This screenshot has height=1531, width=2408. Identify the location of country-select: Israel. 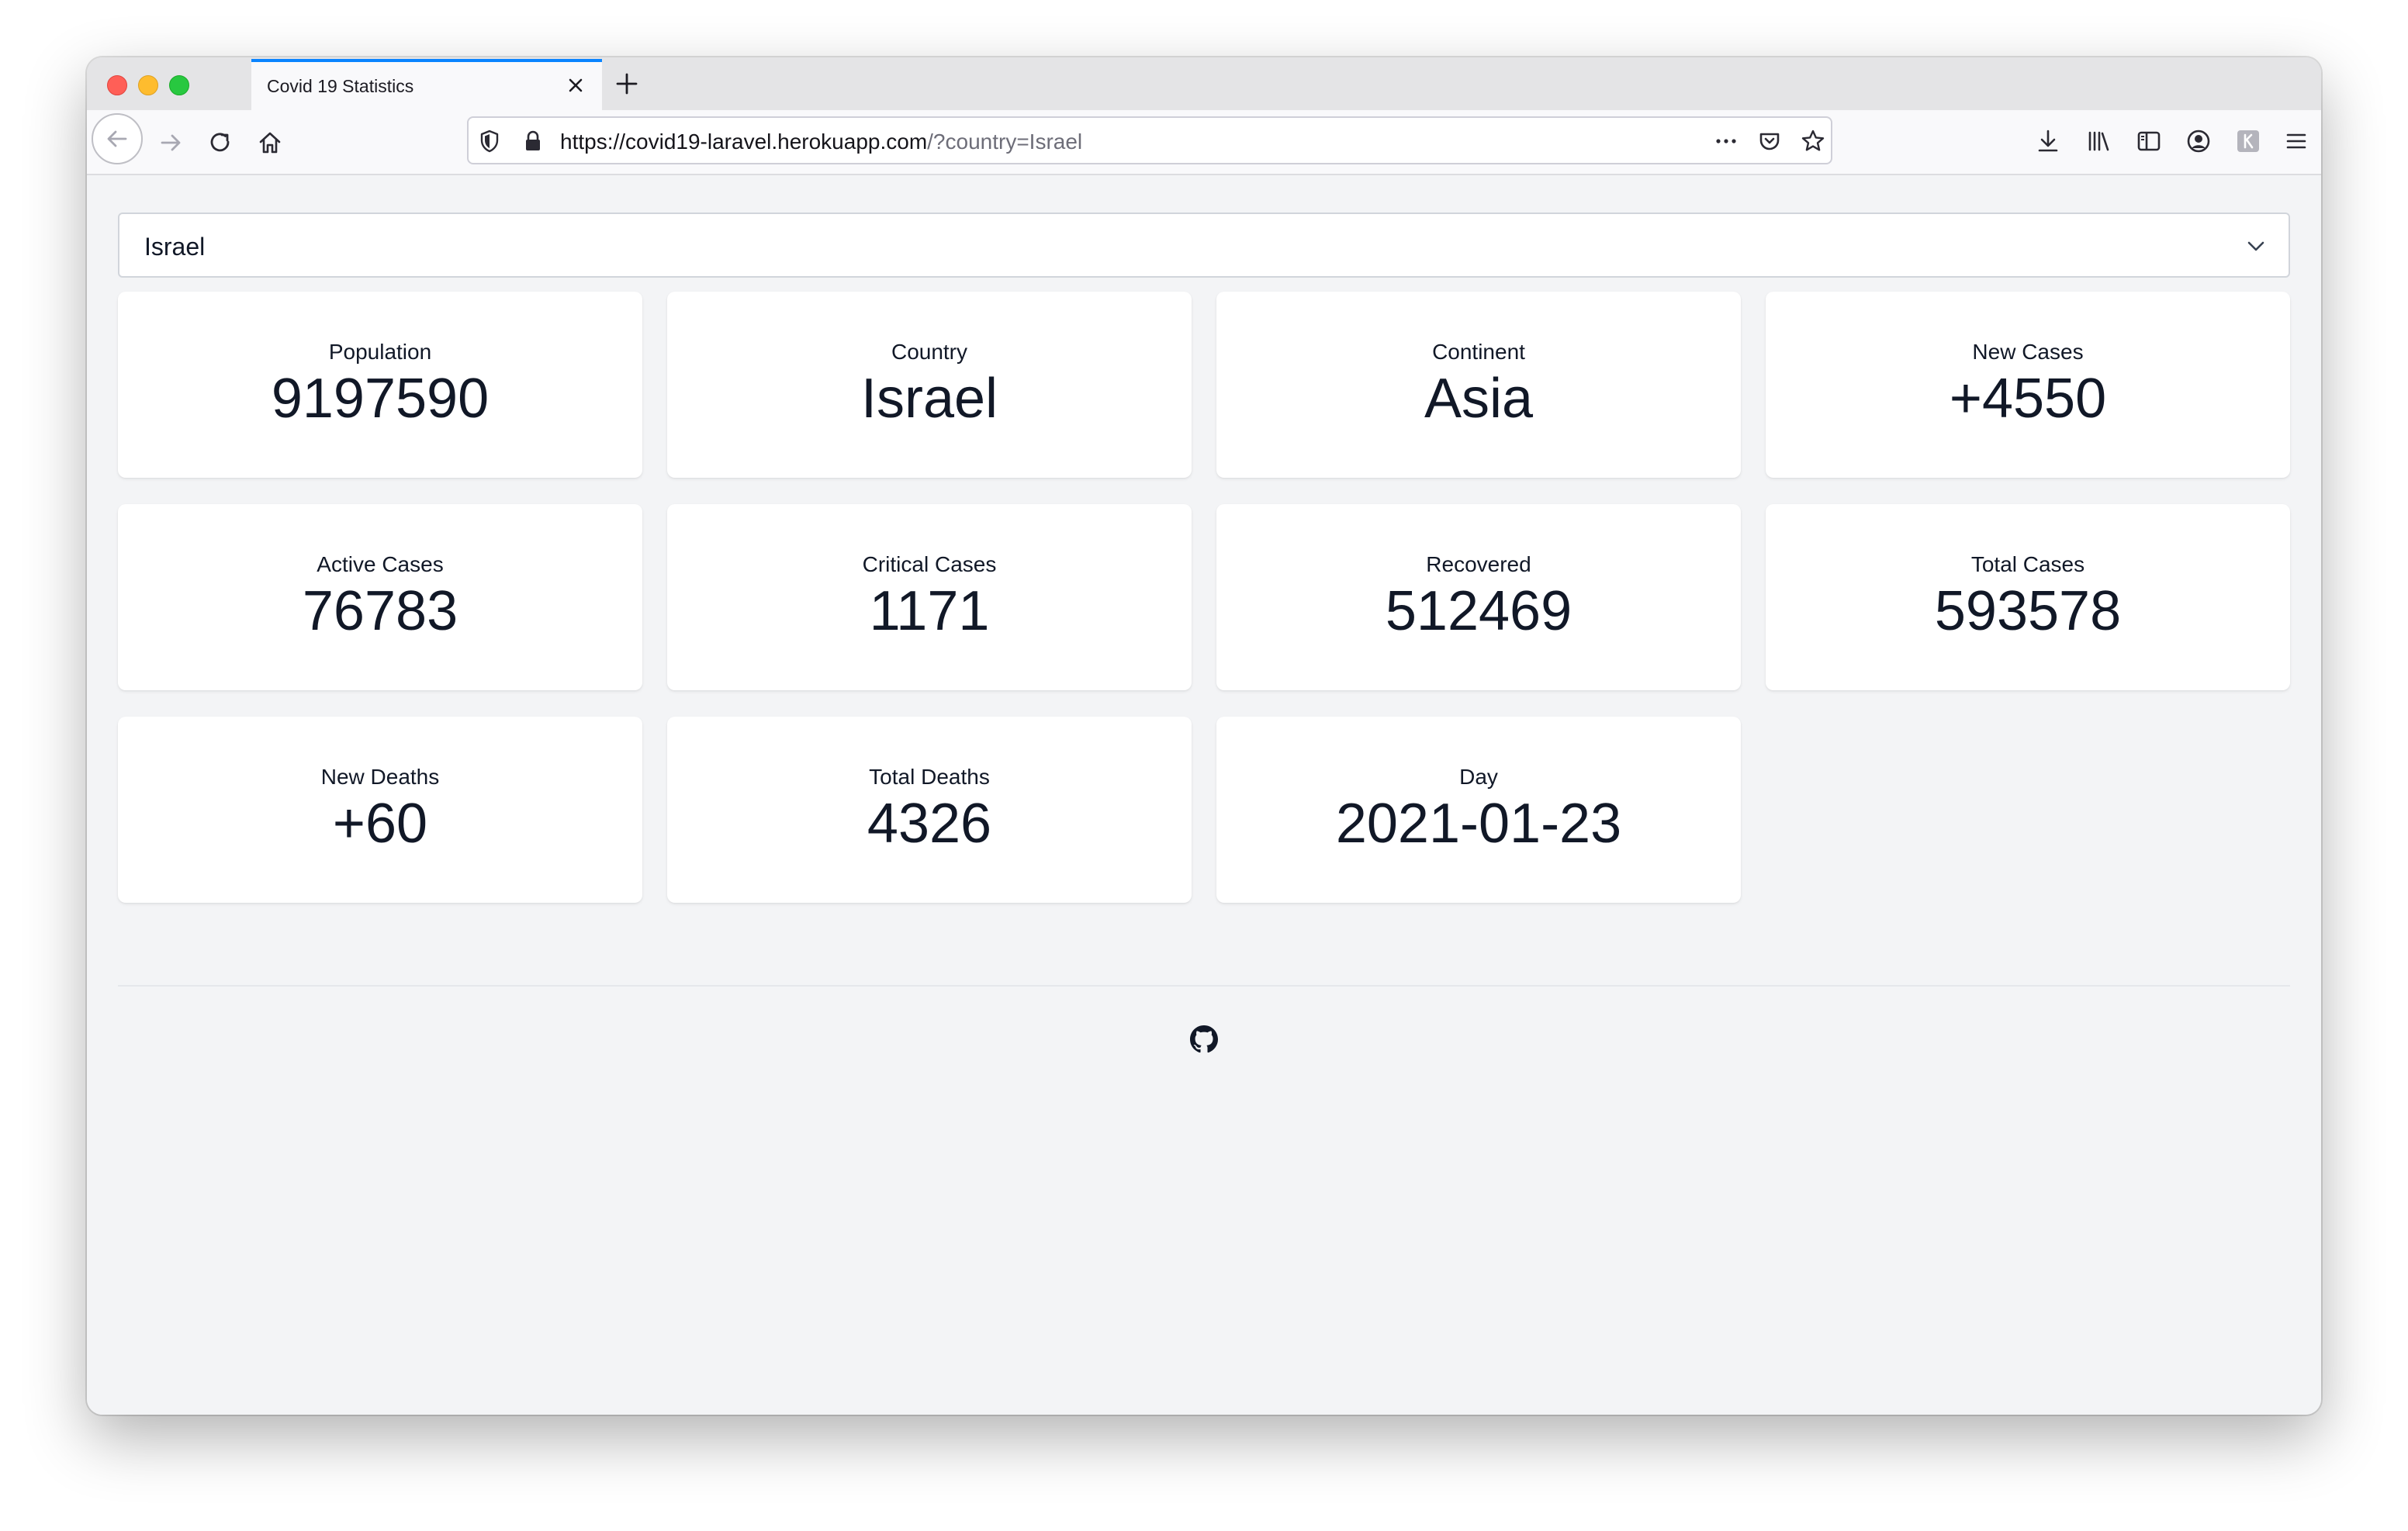
(1204, 245).